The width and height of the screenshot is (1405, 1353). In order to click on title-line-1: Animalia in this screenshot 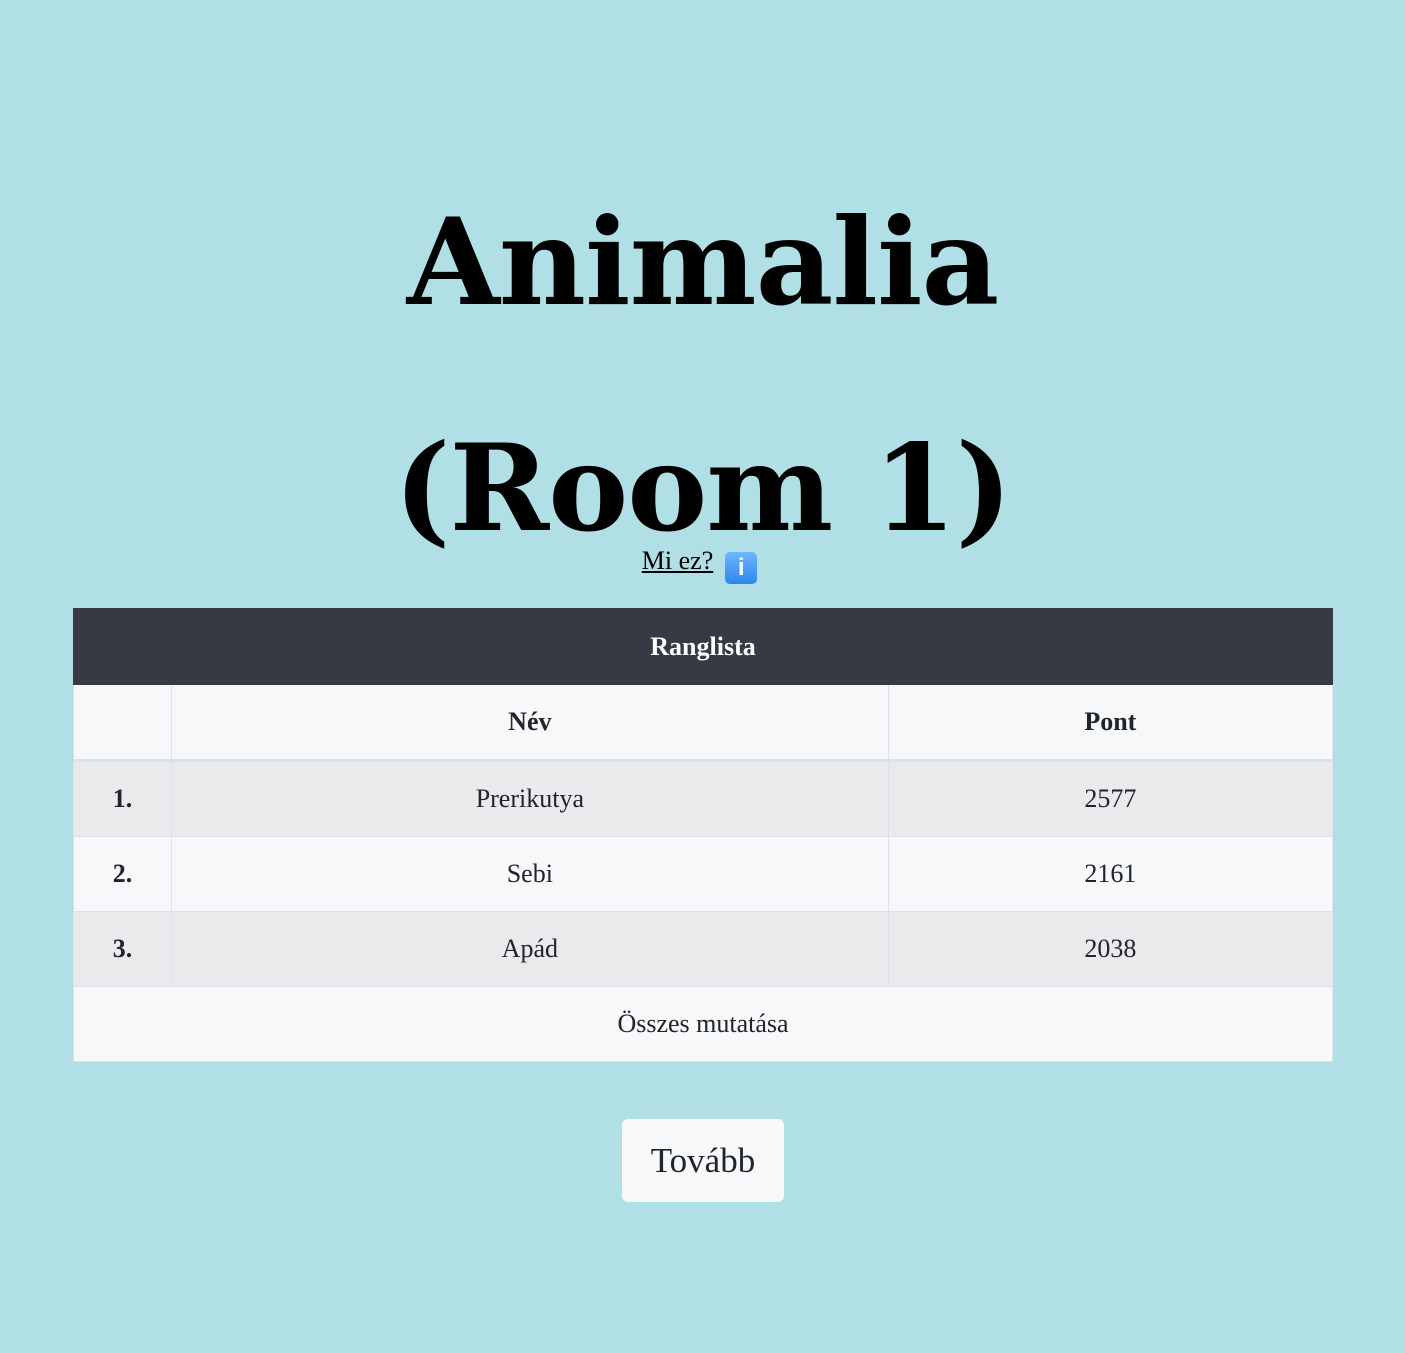, I will do `click(703, 262)`.